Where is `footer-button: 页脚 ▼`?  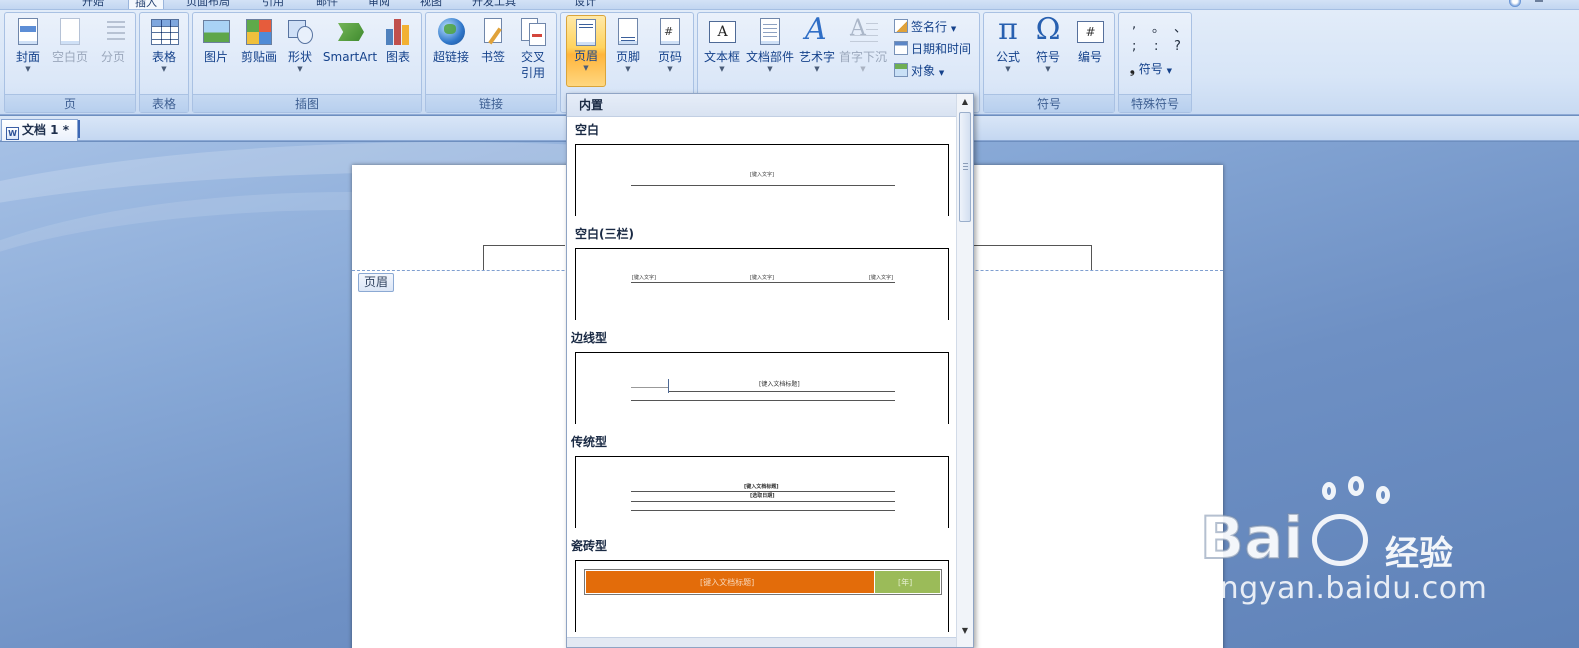 footer-button: 页脚 ▼ is located at coordinates (628, 45).